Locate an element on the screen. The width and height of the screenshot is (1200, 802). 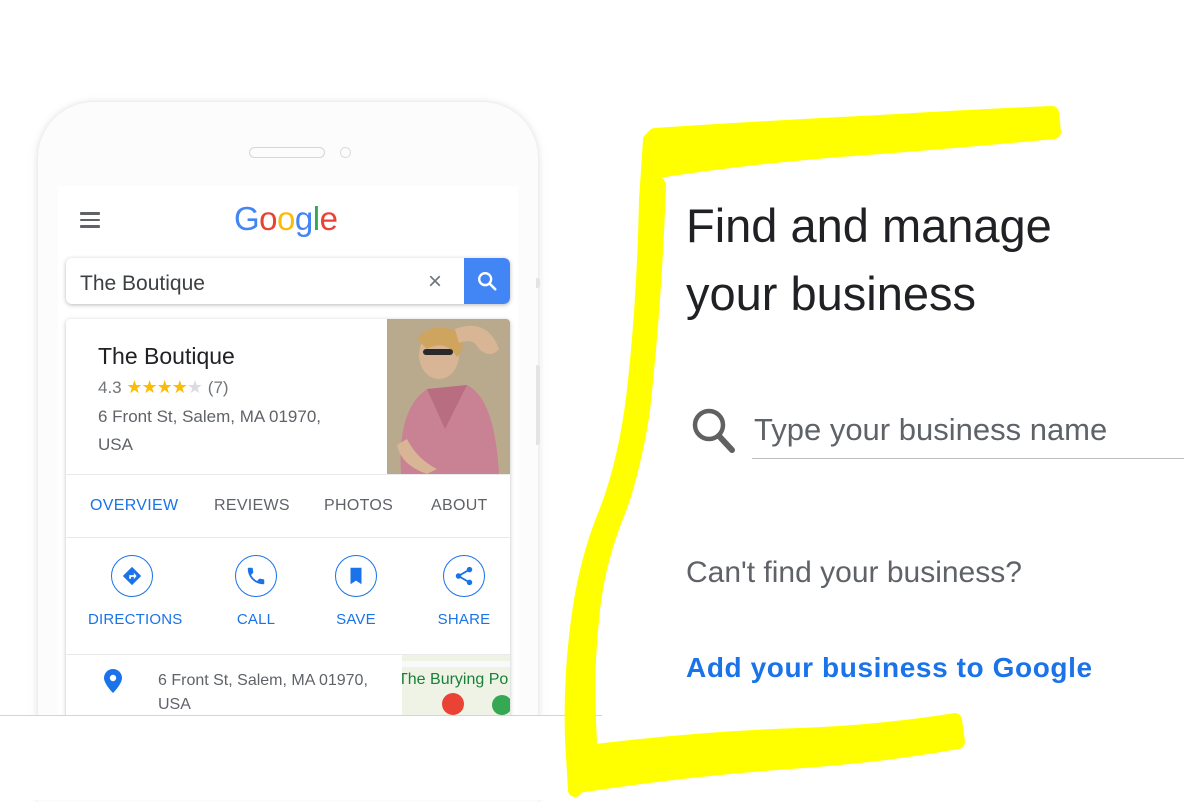
page-headline: Find and manage your business is located at coordinates (916, 260).